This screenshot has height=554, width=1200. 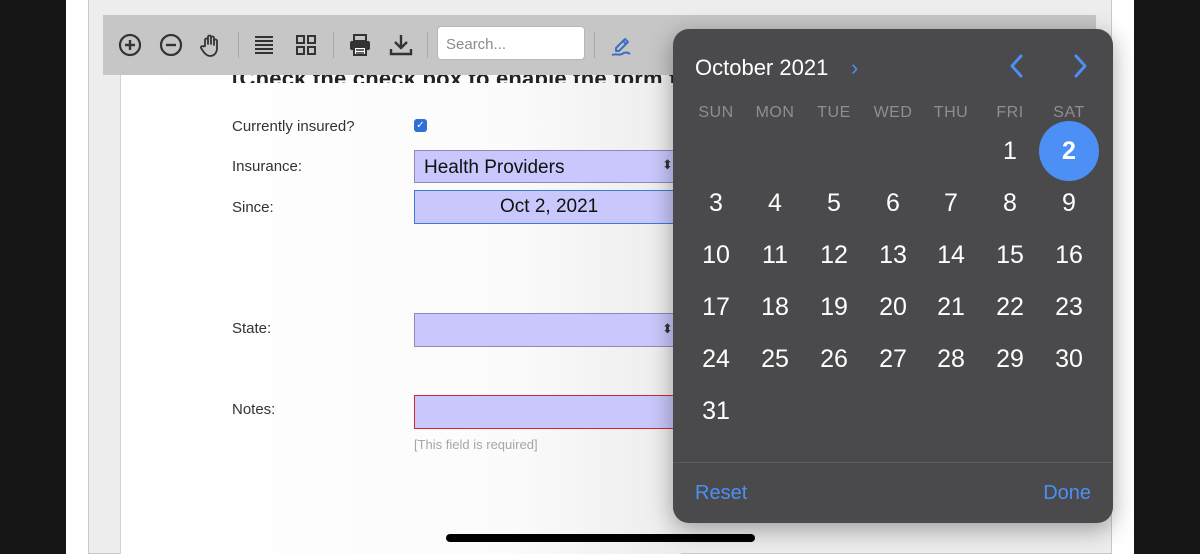 I want to click on weekday-label: SUN, so click(x=716, y=112).